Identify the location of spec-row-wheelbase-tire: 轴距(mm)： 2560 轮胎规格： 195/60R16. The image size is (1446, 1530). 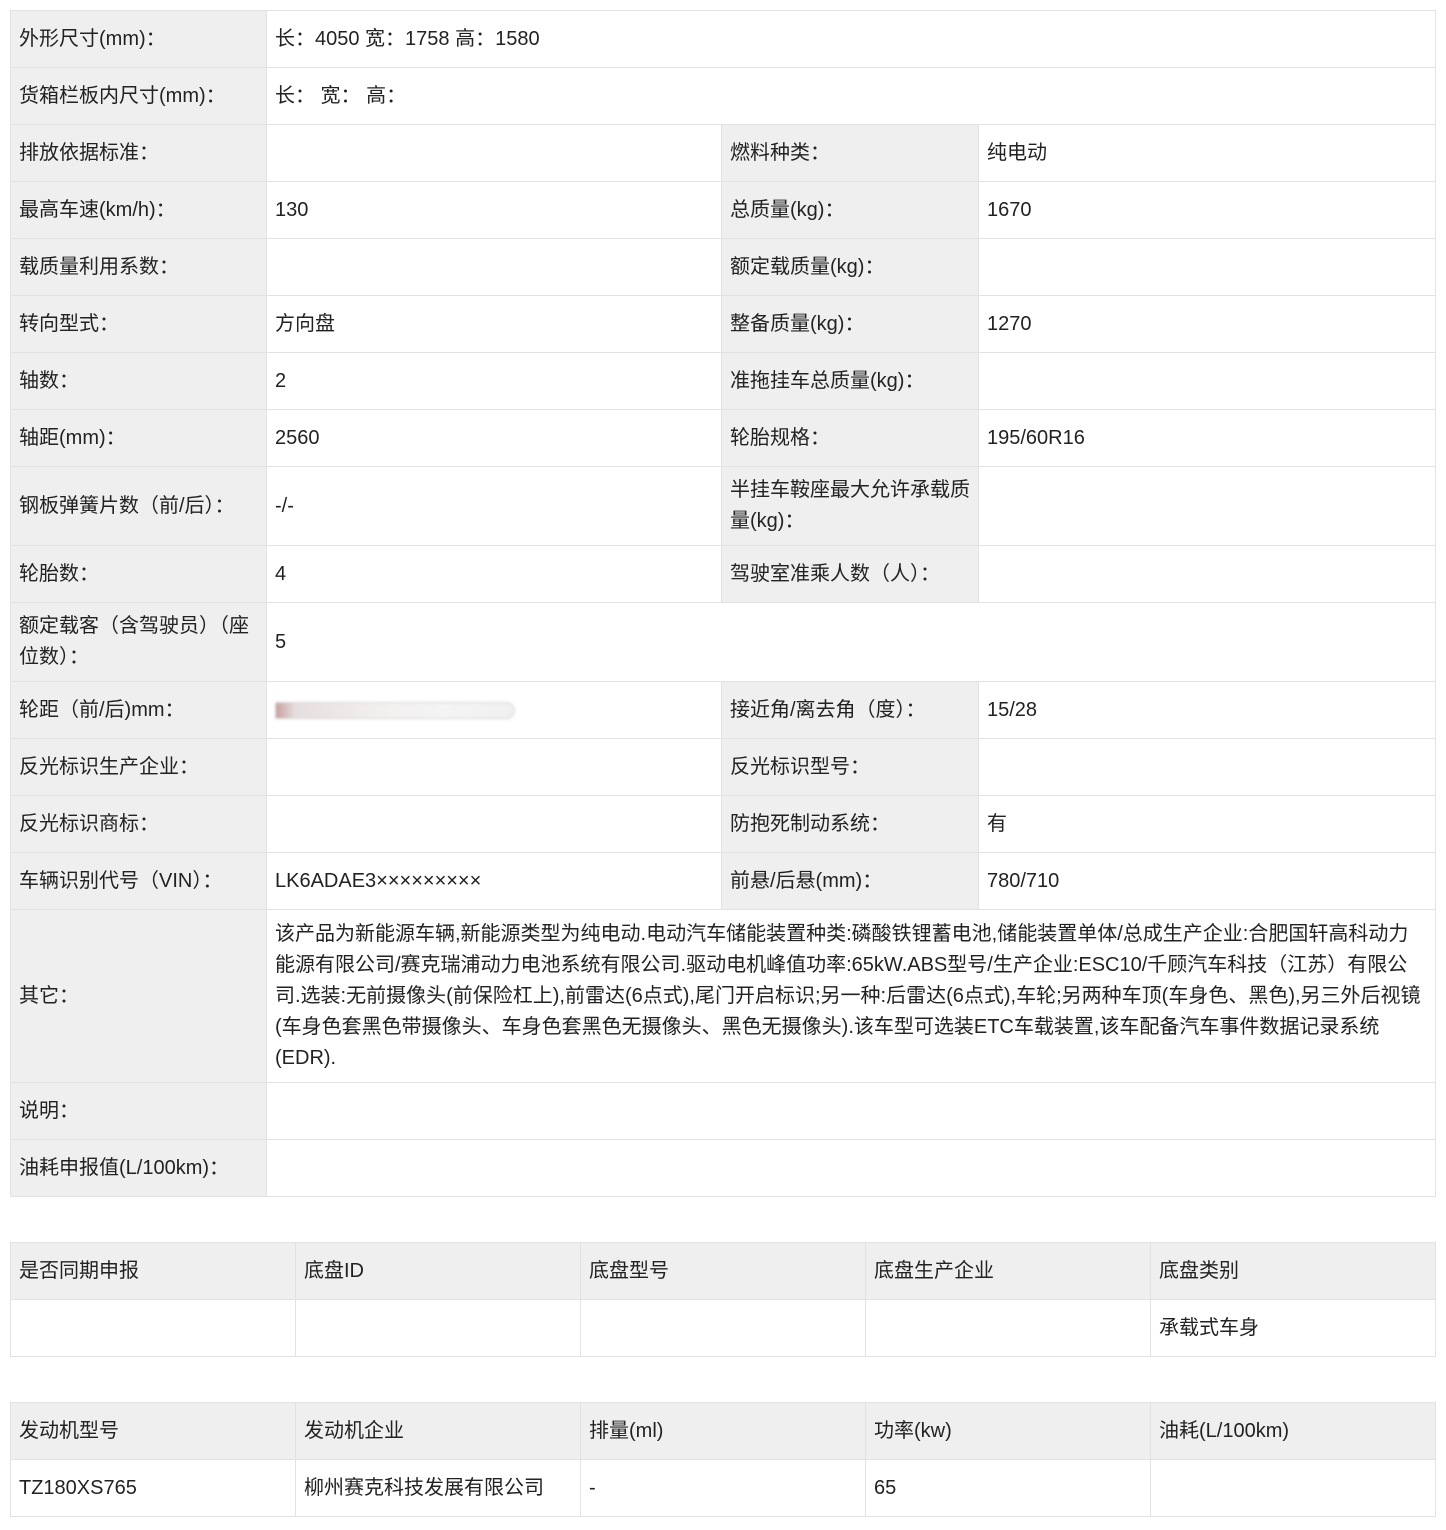
(723, 438).